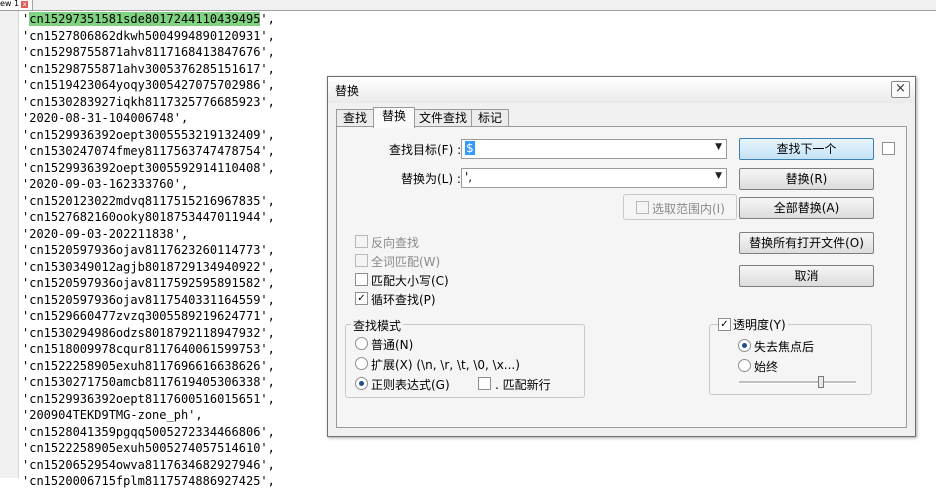 The image size is (936, 490). I want to click on replace-all-open-docs-button: 替换所有打开文件(O), so click(806, 243).